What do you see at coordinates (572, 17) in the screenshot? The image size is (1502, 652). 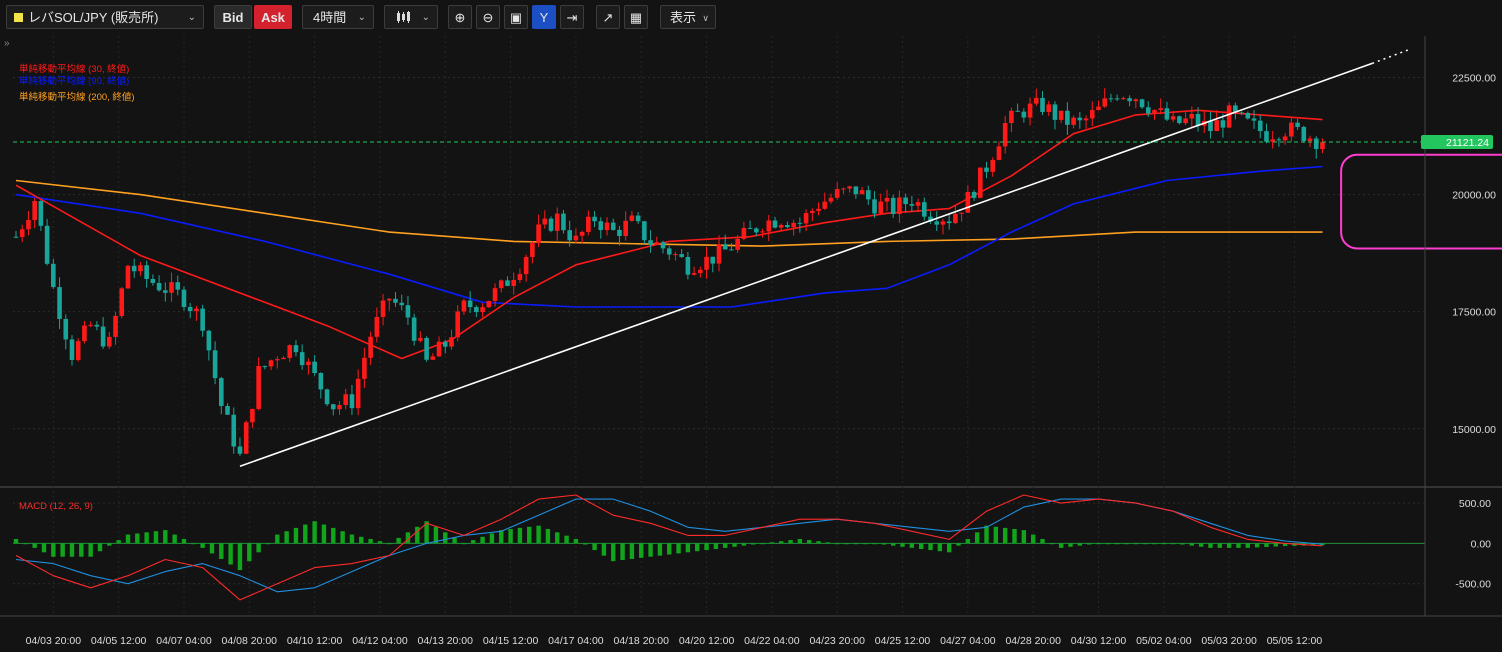 I see `scroll-to-end-icon: ⇥` at bounding box center [572, 17].